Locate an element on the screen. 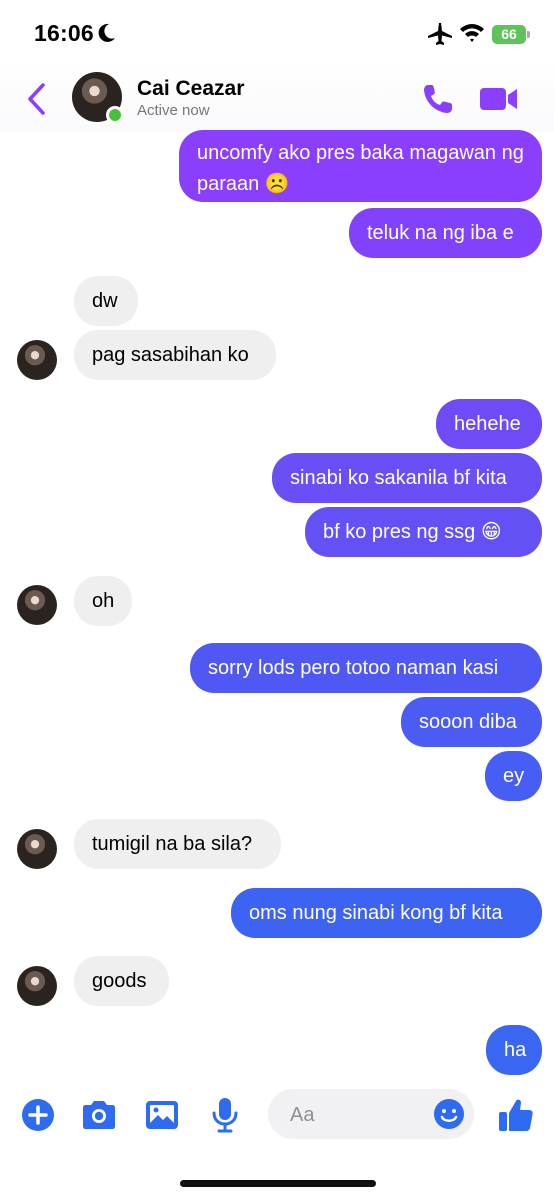 This screenshot has width=554, height=1200. message-text: bf ko pres ng ssg 😁 is located at coordinates (412, 532).